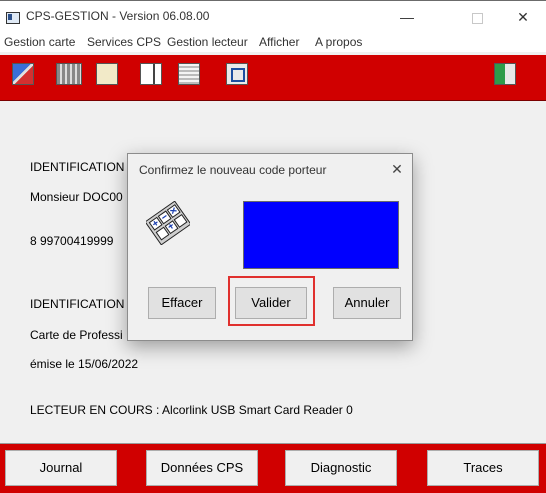 The height and width of the screenshot is (493, 546). I want to click on network-icon, so click(237, 74).